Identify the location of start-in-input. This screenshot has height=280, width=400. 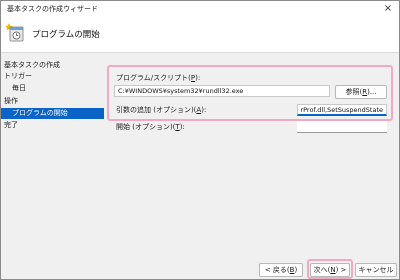
(342, 127).